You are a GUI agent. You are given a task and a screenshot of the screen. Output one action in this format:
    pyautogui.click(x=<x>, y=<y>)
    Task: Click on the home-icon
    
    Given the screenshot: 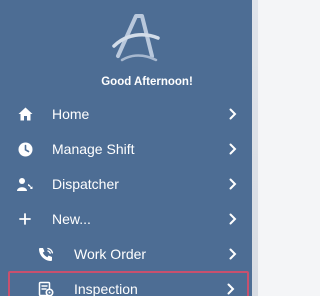 What is the action you would take?
    pyautogui.click(x=25, y=114)
    